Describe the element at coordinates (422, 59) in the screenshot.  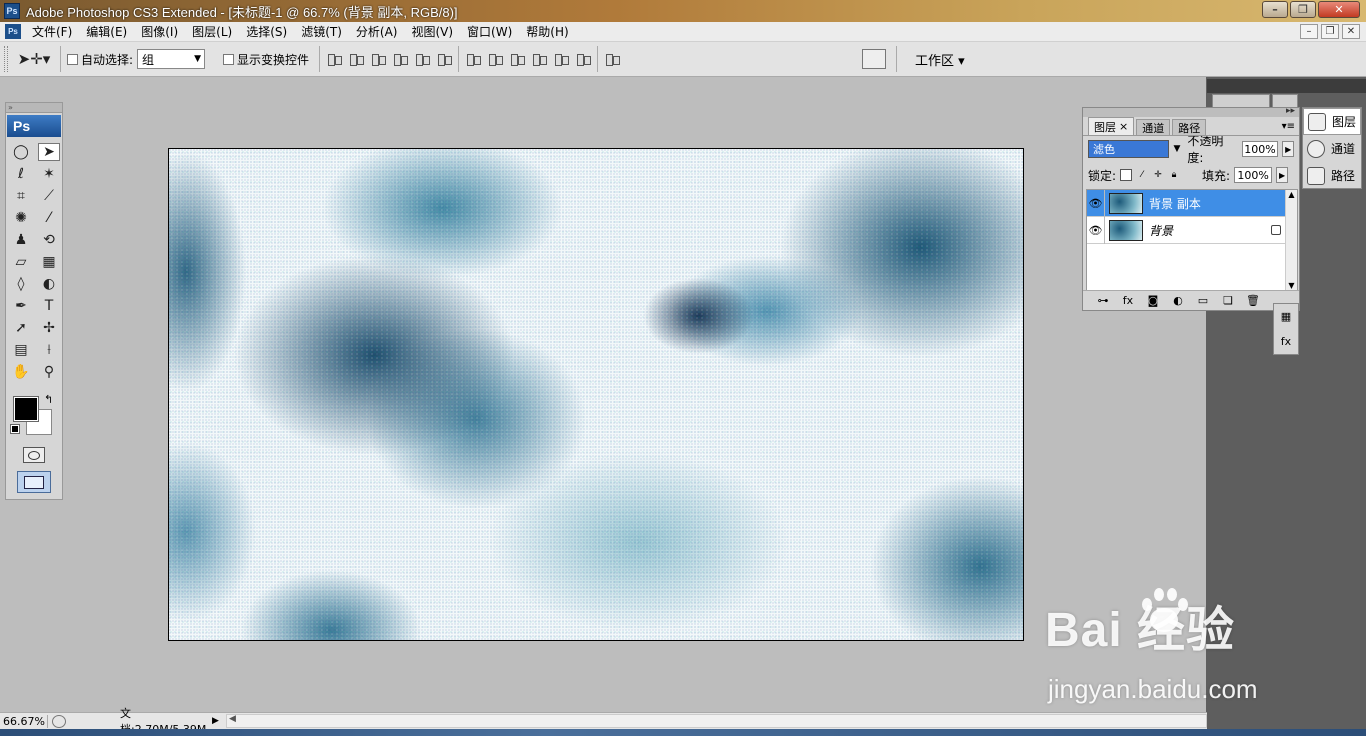
I see `align-hcenter-icon` at that location.